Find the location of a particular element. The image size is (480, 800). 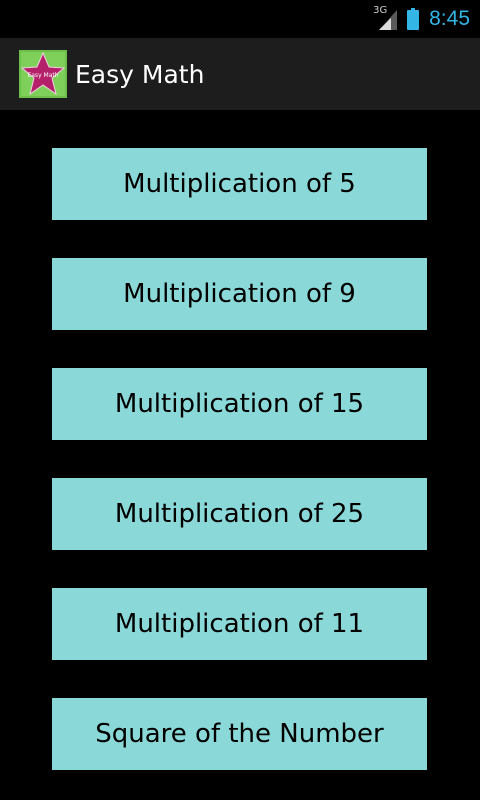

app-icon: Easy Math is located at coordinates (43, 74).